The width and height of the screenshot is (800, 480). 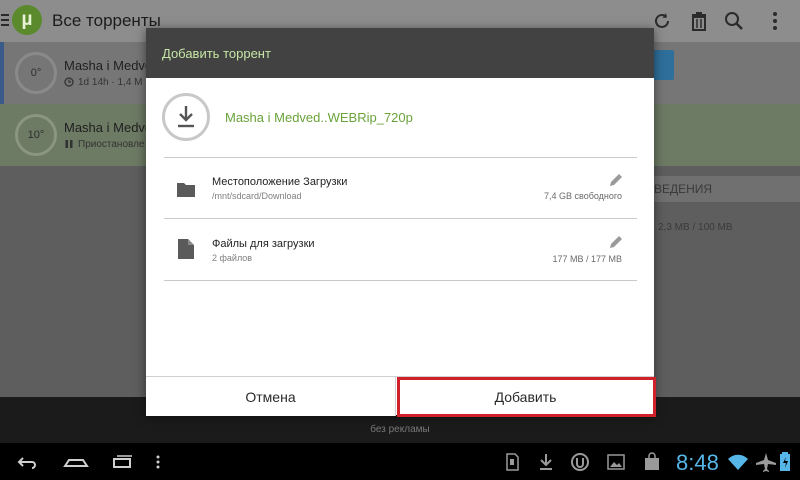 What do you see at coordinates (785, 461) in the screenshot?
I see `battery-icon` at bounding box center [785, 461].